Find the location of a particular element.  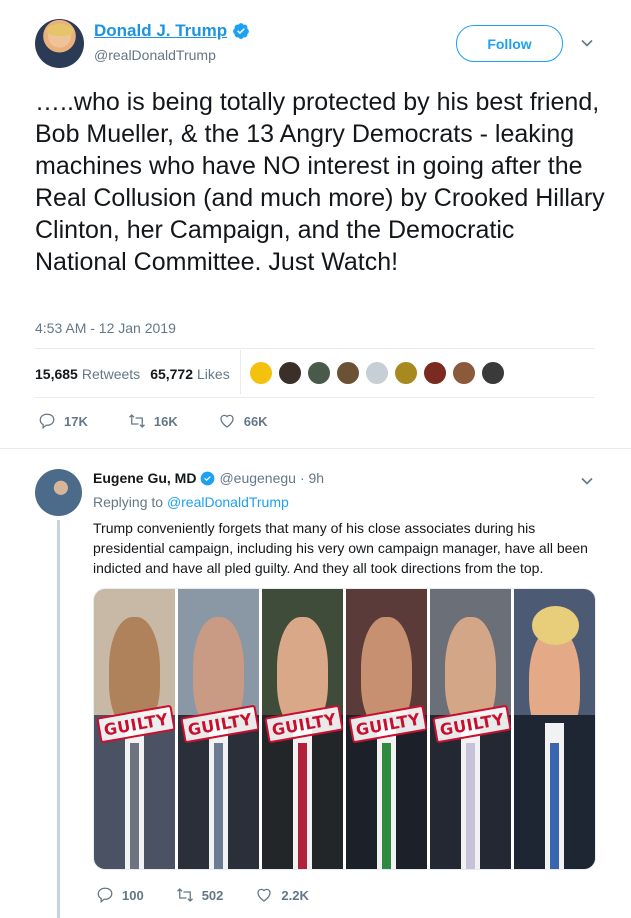

reply-header: Eugene Gu, MD @eugenegu · 9h is located at coordinates (208, 478).